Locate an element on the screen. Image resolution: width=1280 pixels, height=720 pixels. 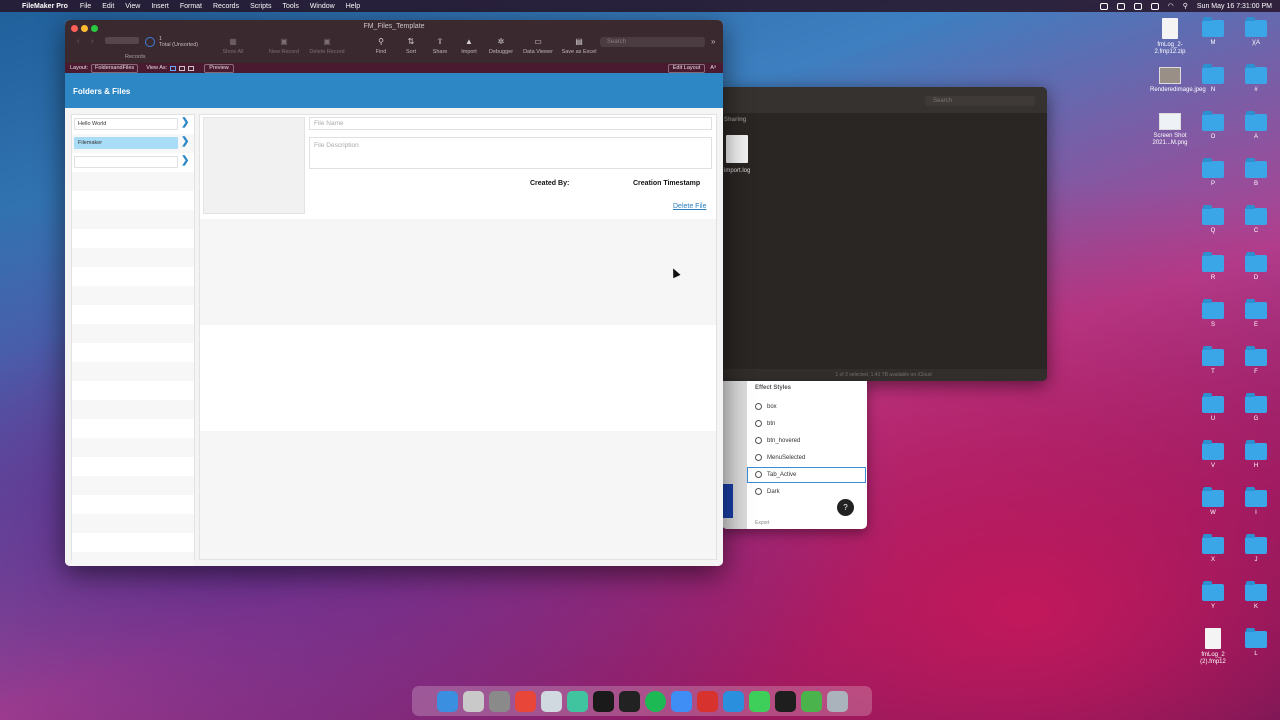
style-item-dark: Dark is located at coordinates (767, 491).